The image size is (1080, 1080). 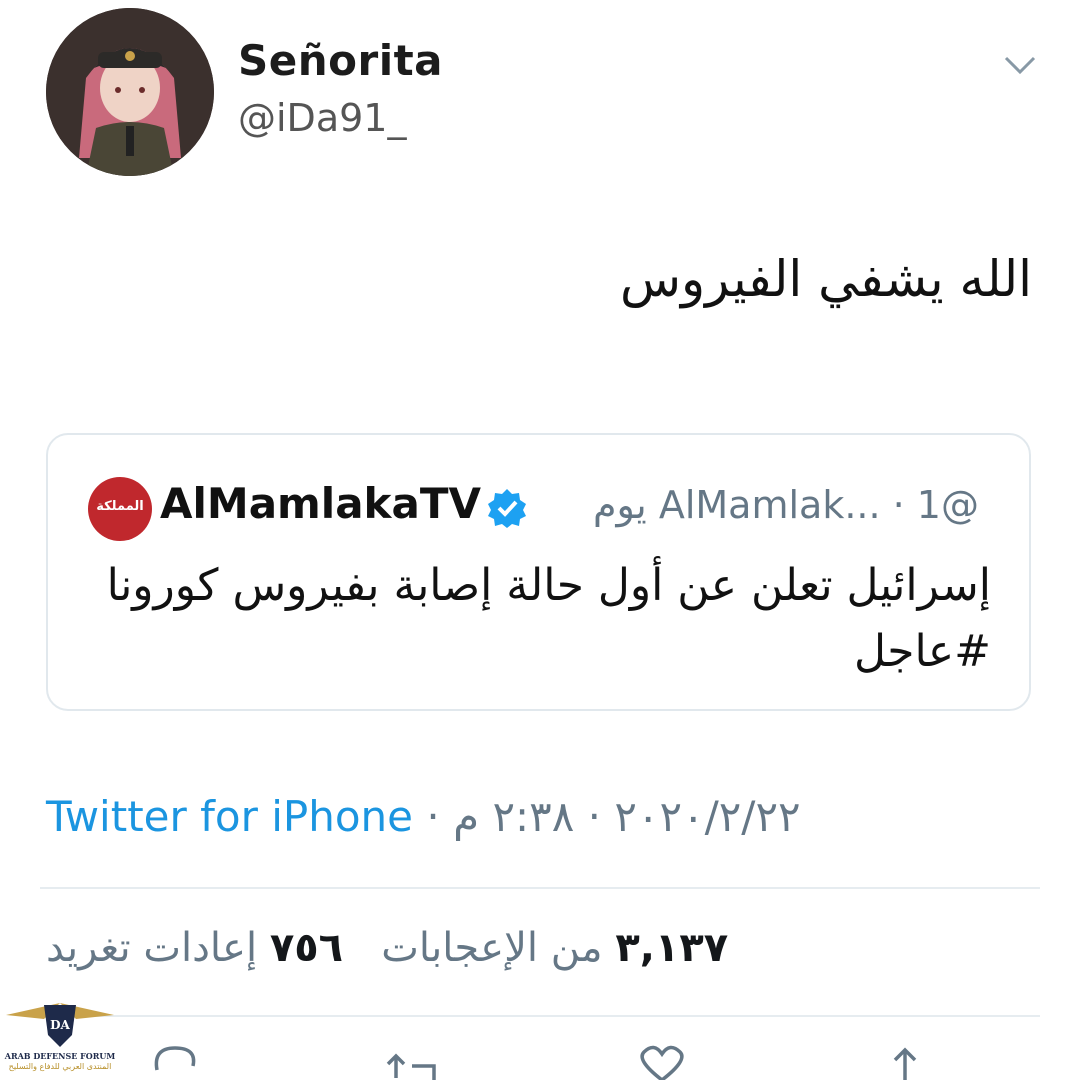 I want to click on tweet-time: ٢:٣٨ م, so click(x=513, y=816).